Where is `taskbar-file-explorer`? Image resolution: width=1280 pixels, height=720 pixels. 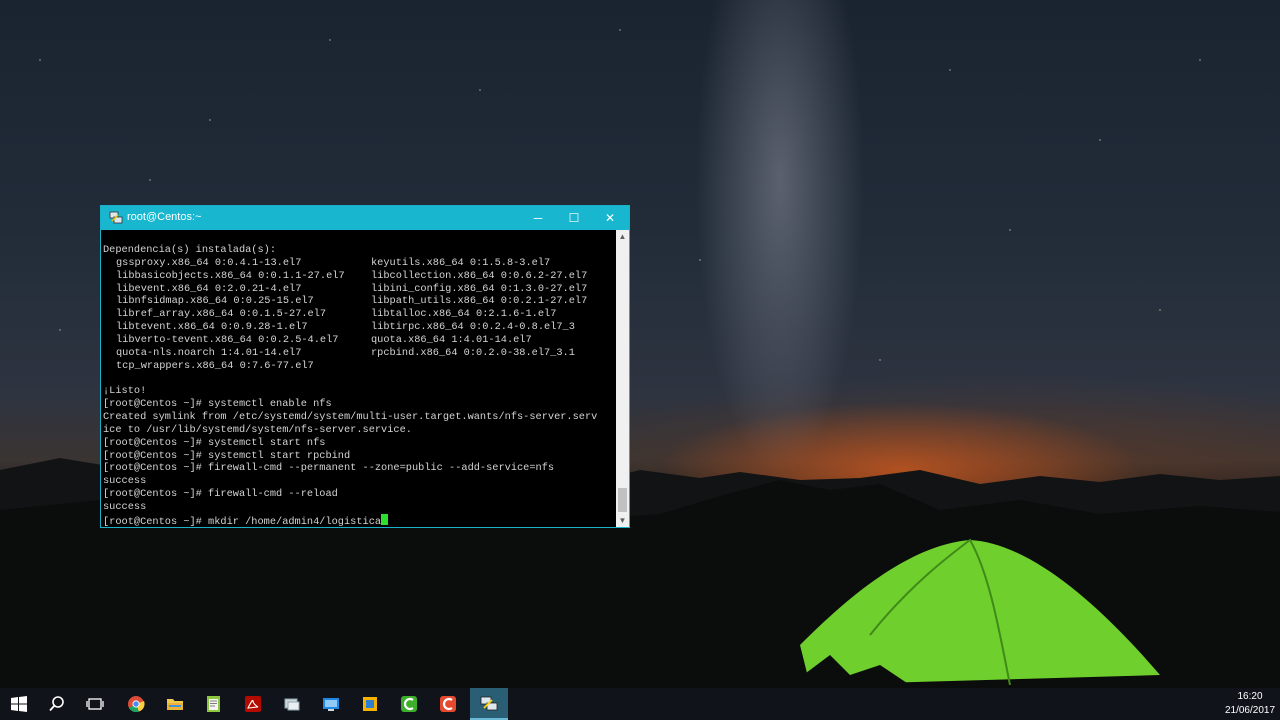
taskbar-file-explorer is located at coordinates (175, 704).